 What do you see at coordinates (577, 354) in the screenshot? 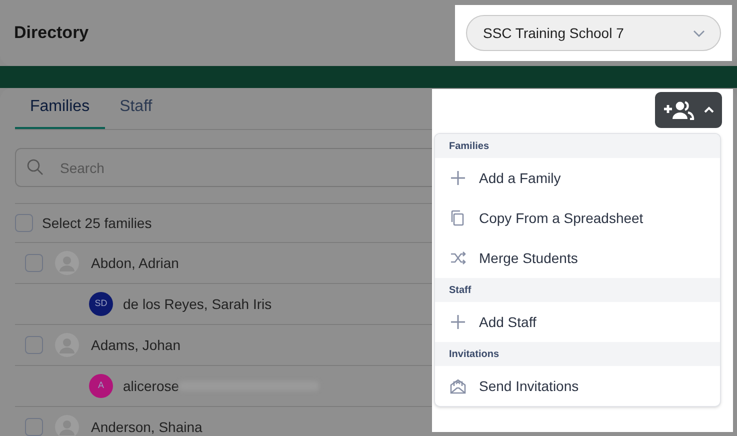
I see `menu-section-header: Invitations` at bounding box center [577, 354].